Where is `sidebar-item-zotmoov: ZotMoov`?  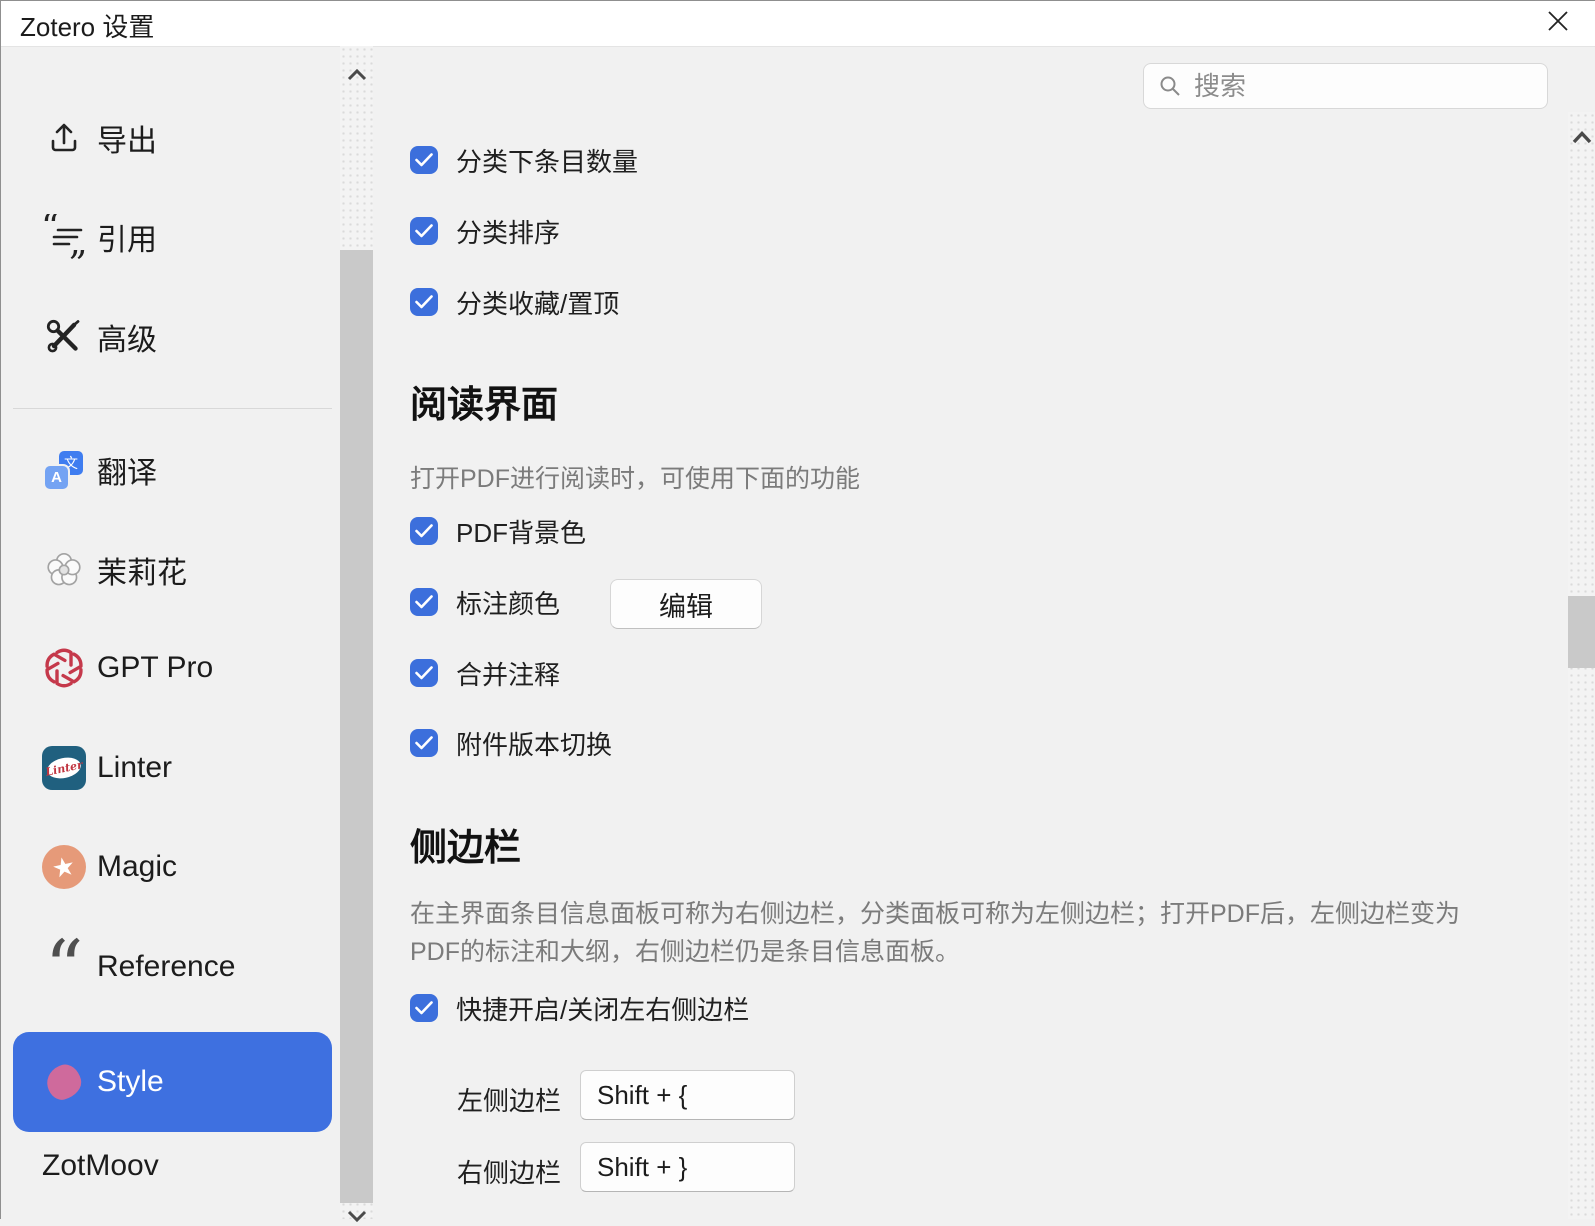
sidebar-item-zotmoov: ZotMoov is located at coordinates (172, 1166).